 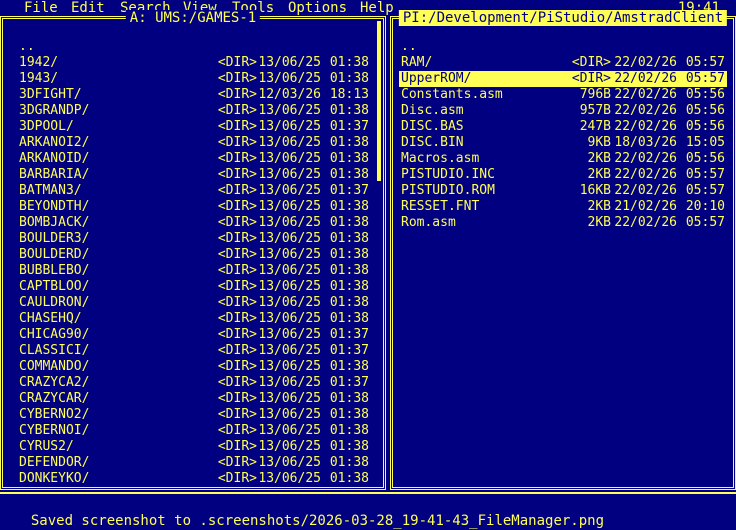 What do you see at coordinates (54, 398) in the screenshot?
I see `file-name: CRAZYCAR/` at bounding box center [54, 398].